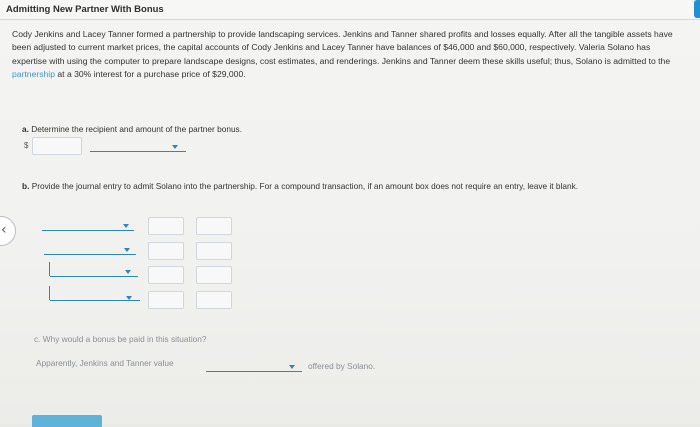 This screenshot has height=427, width=700. What do you see at coordinates (37, 339) in the screenshot?
I see `question-c-letter: c.` at bounding box center [37, 339].